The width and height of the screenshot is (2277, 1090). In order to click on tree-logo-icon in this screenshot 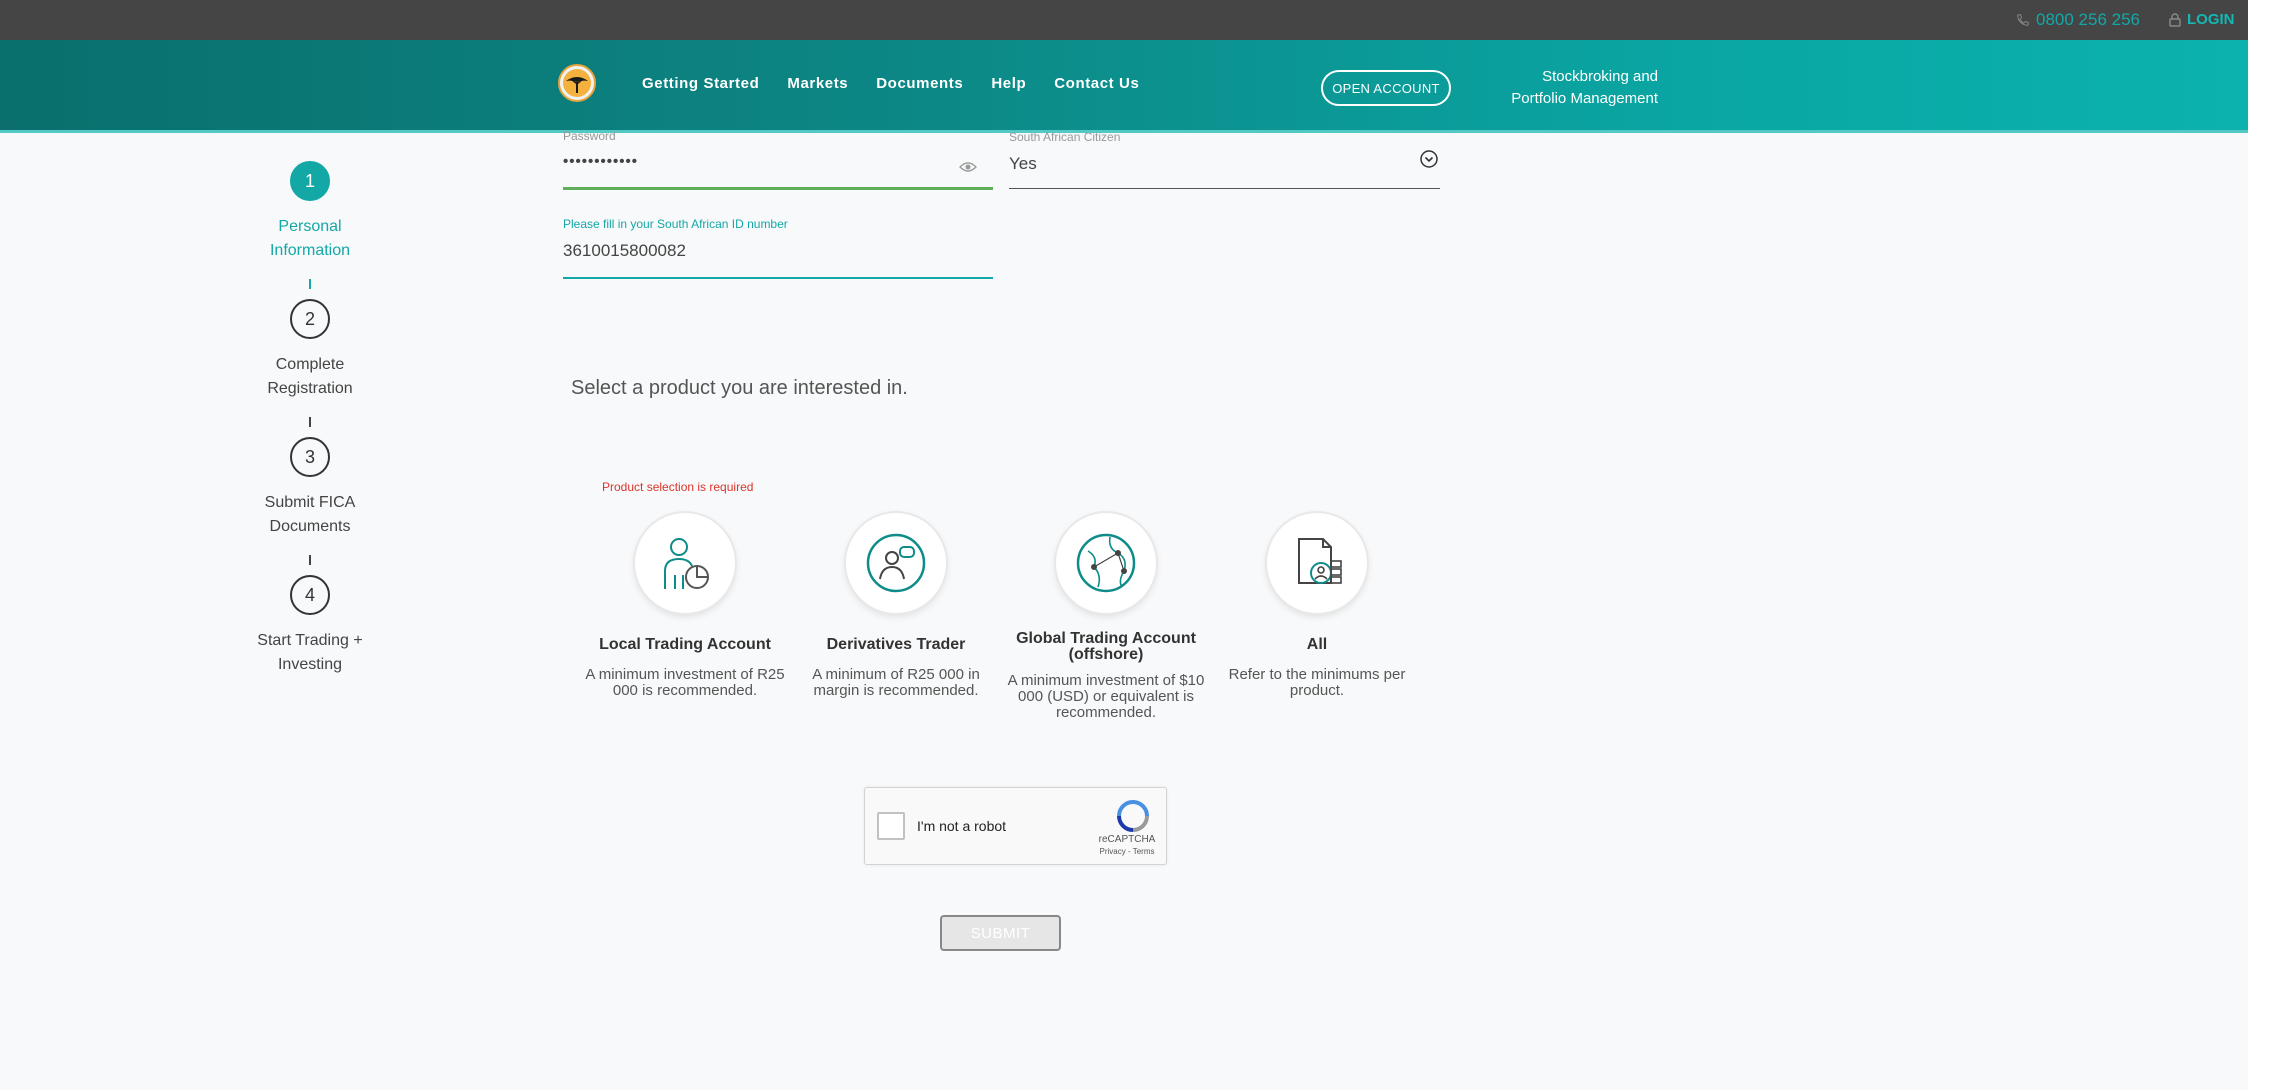, I will do `click(577, 83)`.